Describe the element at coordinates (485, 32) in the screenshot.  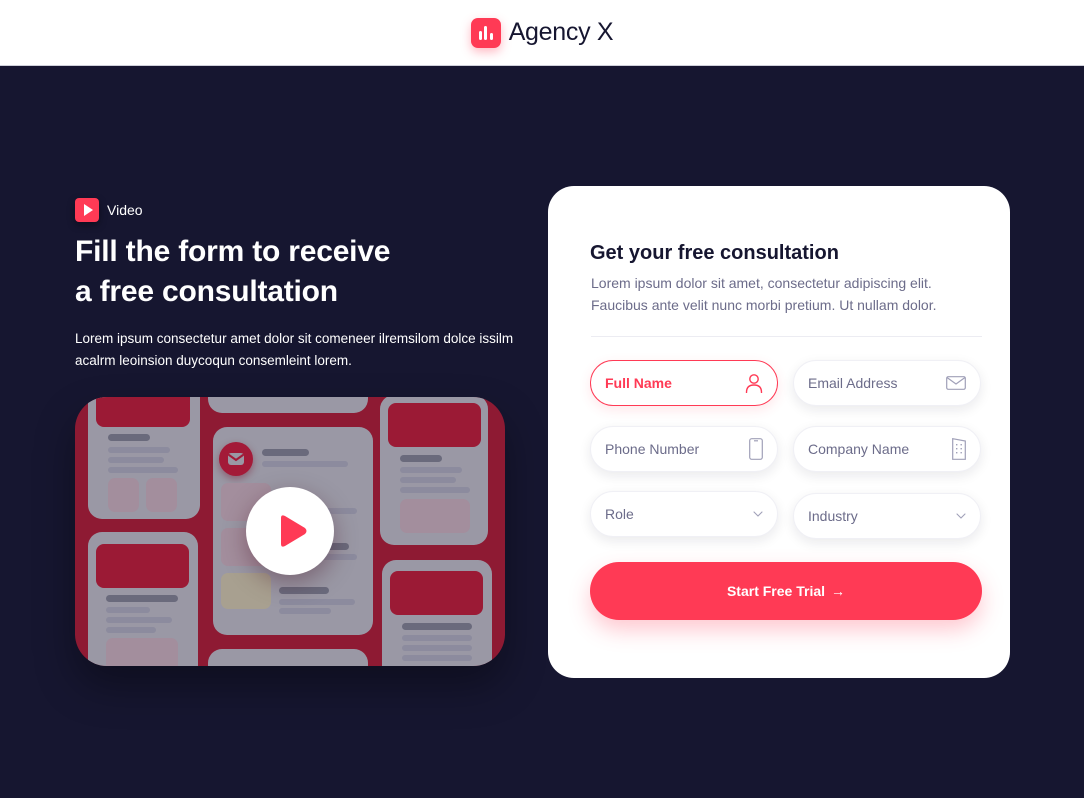
I see `bar-chart-icon` at that location.